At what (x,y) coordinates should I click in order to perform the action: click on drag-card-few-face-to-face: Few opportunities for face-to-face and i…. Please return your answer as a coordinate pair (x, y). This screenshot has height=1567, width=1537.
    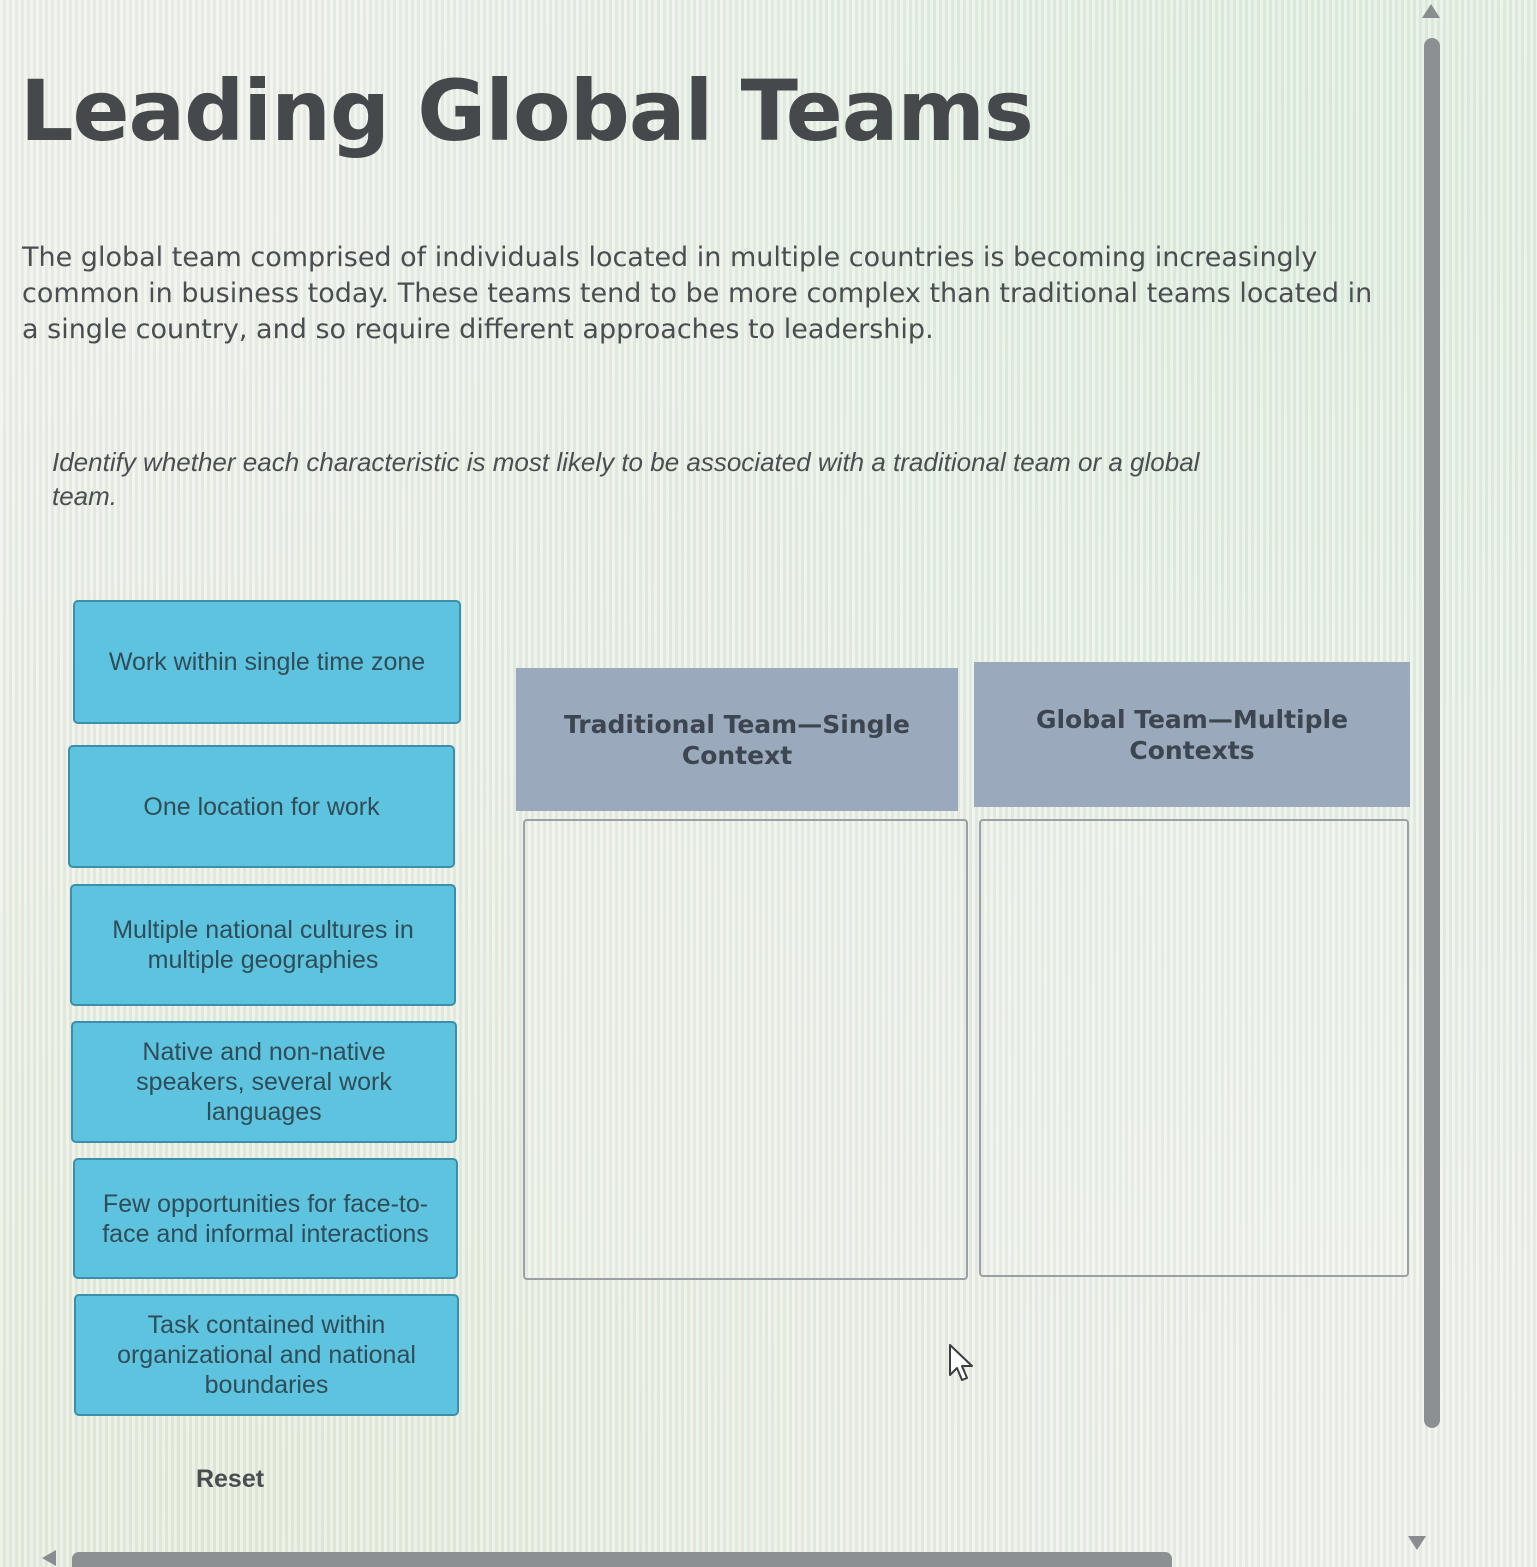
    Looking at the image, I should click on (265, 1218).